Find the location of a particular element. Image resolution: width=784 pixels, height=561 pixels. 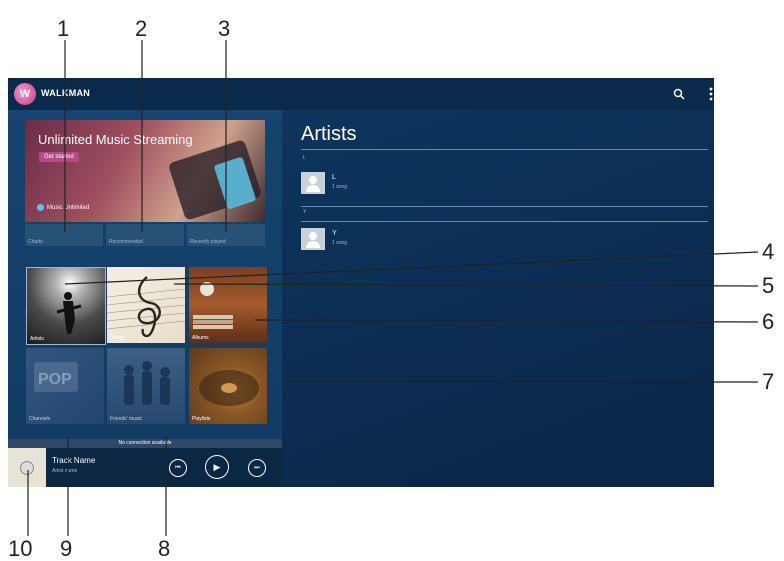

previous-icon: ⏮ is located at coordinates (178, 467).